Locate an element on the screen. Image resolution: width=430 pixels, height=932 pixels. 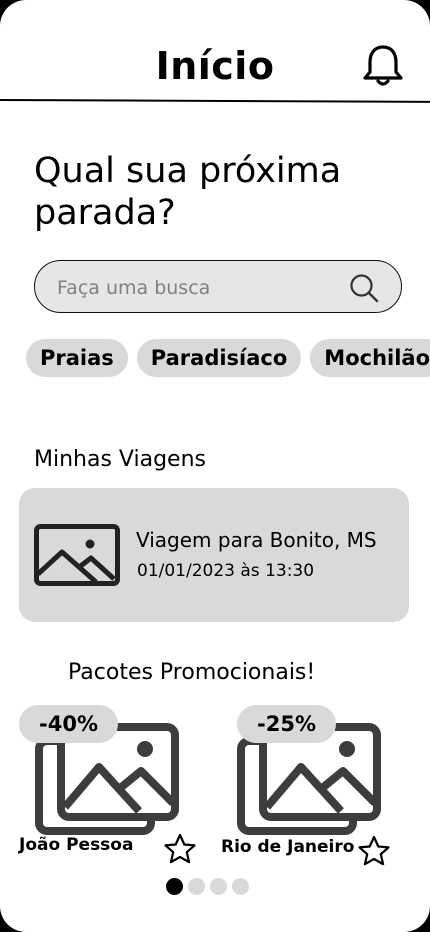
search-bar is located at coordinates (218, 286).